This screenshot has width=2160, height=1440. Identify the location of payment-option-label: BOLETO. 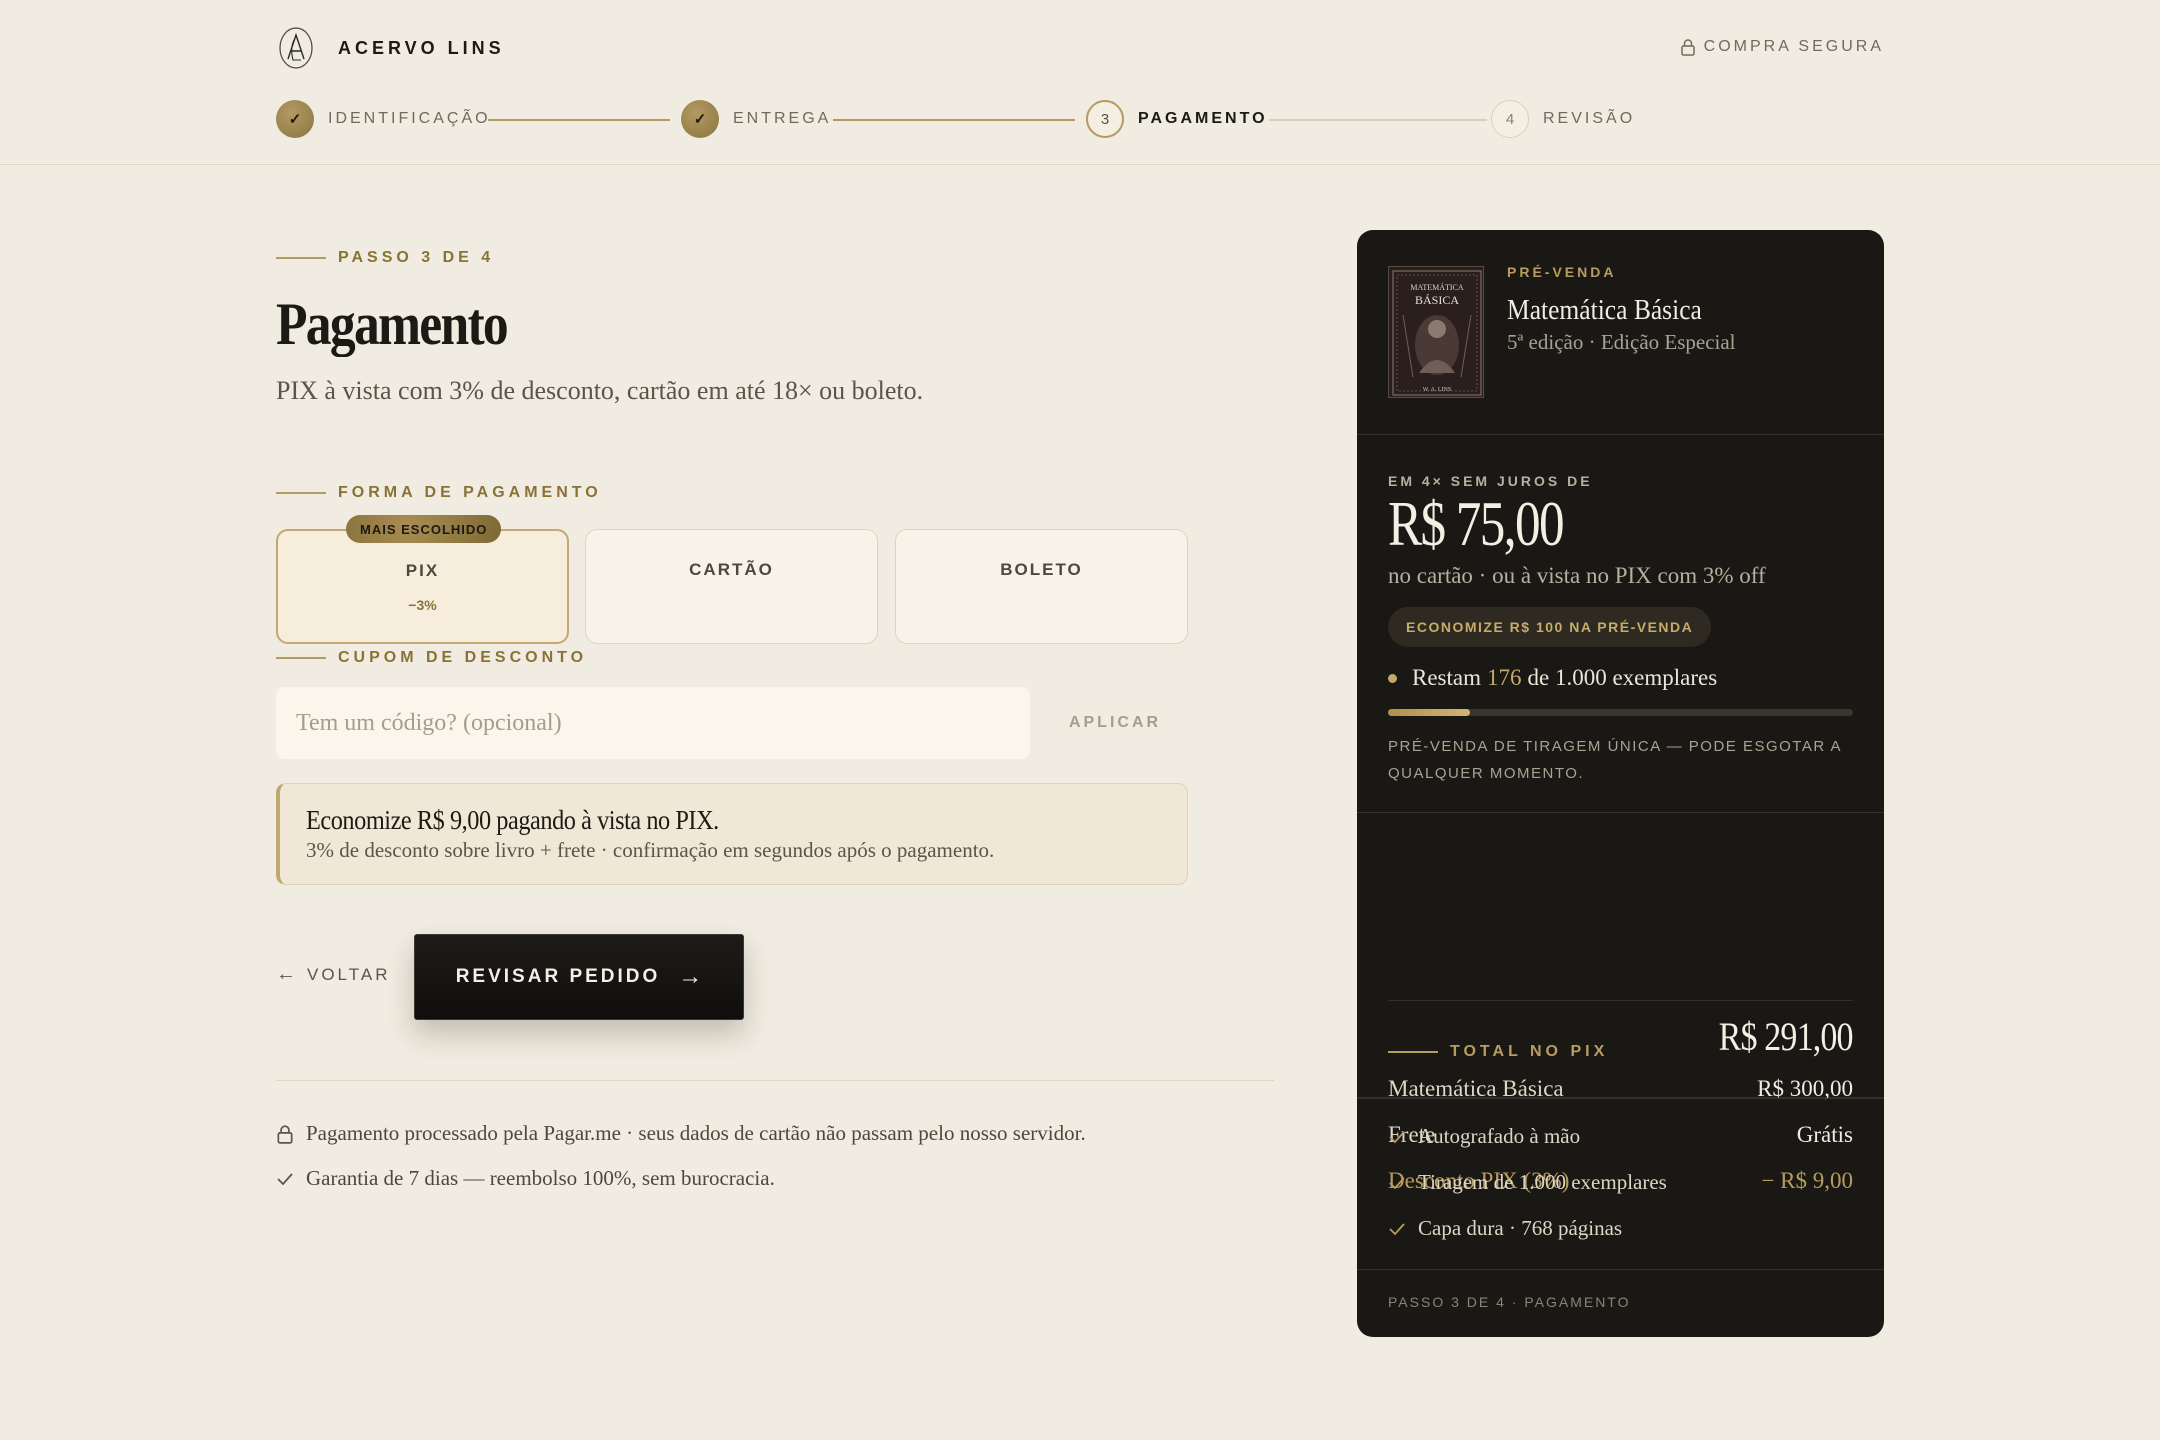
(1041, 569).